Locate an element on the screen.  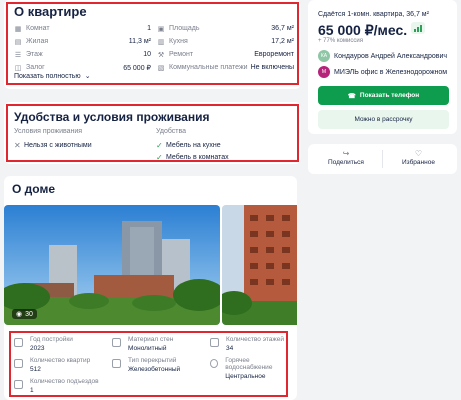
house-title: О доме is located at coordinates (34, 189).